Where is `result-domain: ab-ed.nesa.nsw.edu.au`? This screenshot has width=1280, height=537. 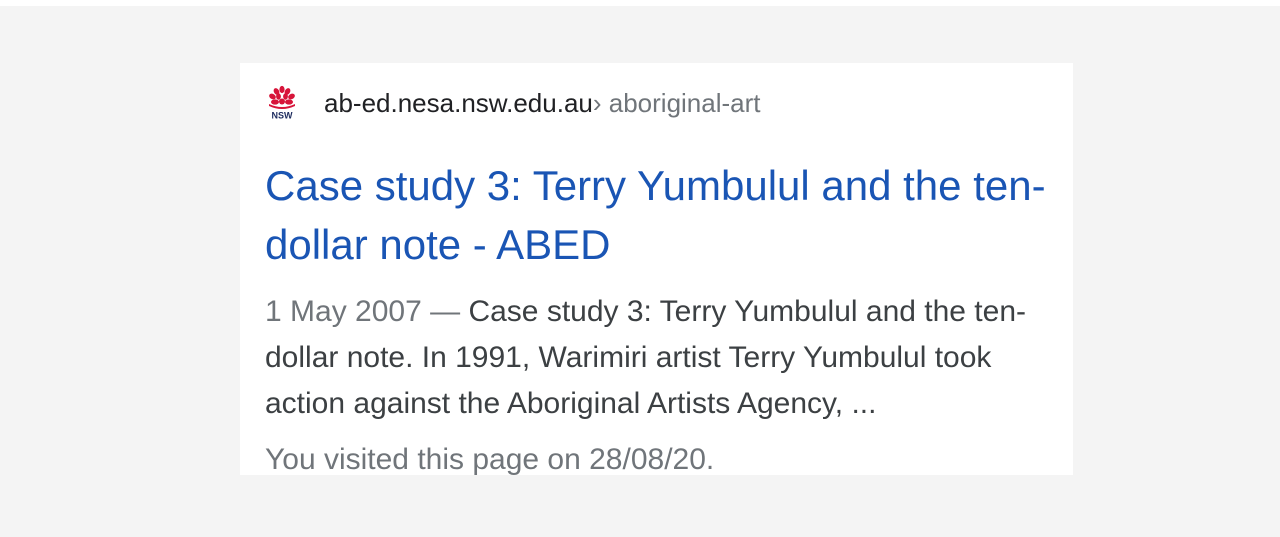
result-domain: ab-ed.nesa.nsw.edu.au is located at coordinates (458, 102).